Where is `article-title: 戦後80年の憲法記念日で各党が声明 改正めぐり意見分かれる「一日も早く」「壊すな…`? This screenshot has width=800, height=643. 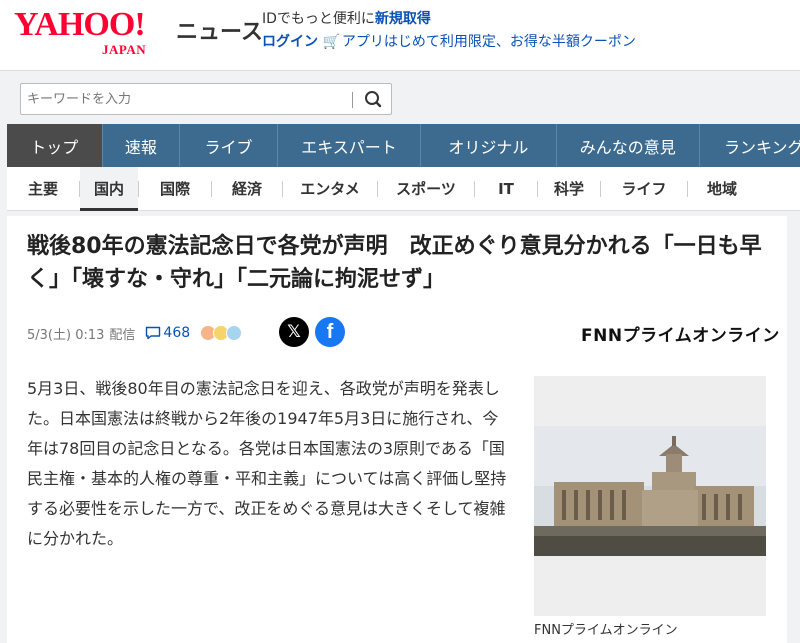 article-title: 戦後80年の憲法記念日で各党が声明 改正めぐり意見分かれる「一日も早く」「壊すな… is located at coordinates (394, 263).